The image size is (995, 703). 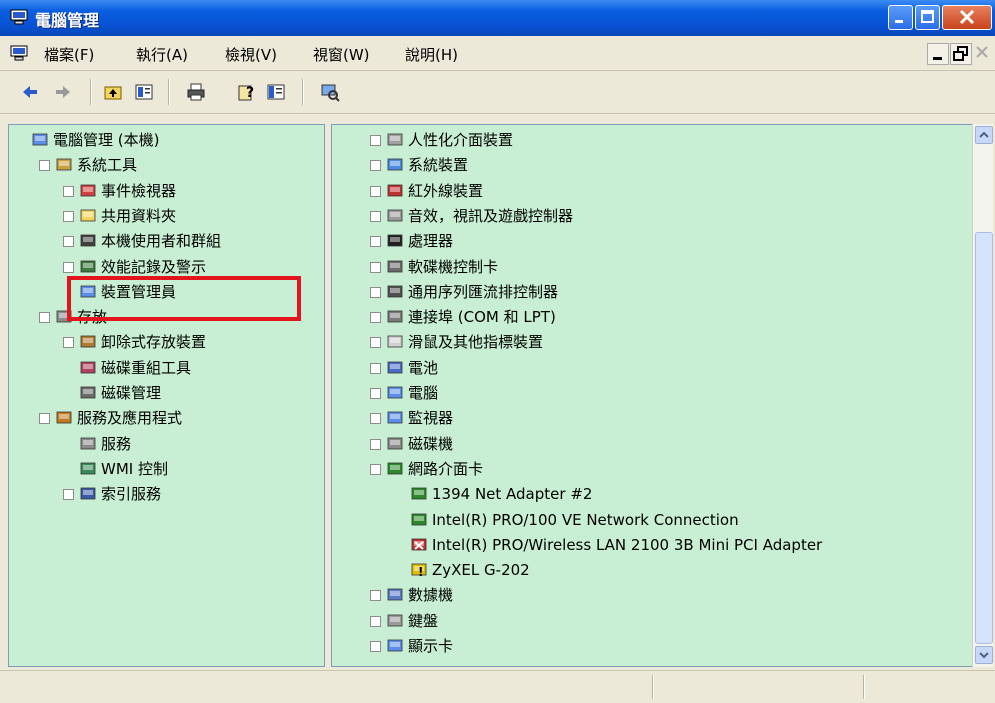 I want to click on tree-item: 電腦管理 (本機), so click(x=166, y=140).